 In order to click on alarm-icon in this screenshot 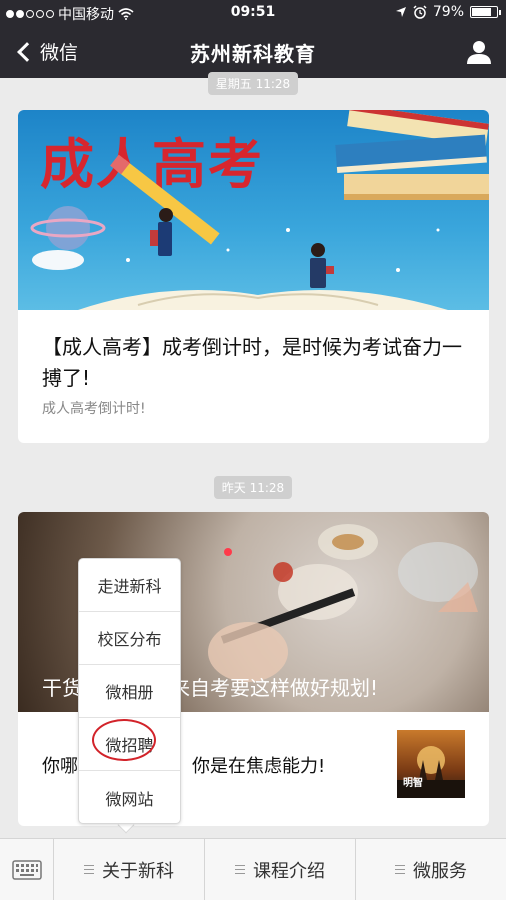, I will do `click(420, 12)`.